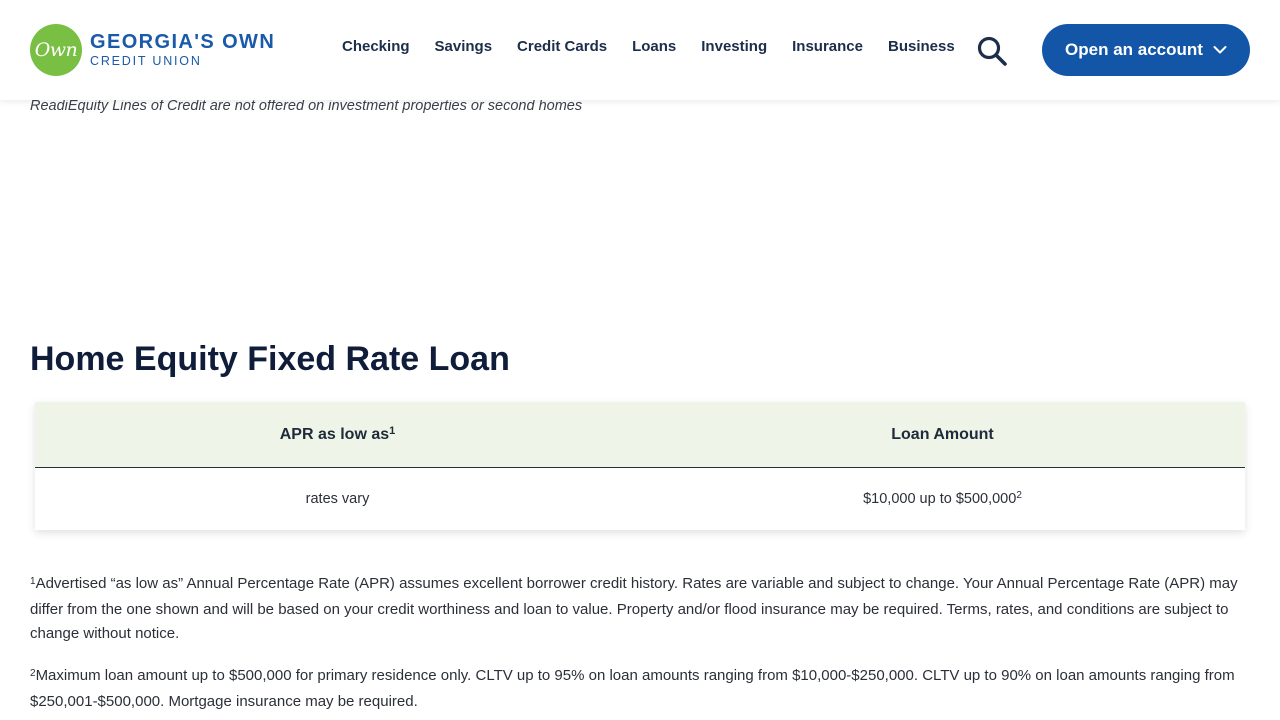  Describe the element at coordinates (1134, 49) in the screenshot. I see `open-account-label: Open an account` at that location.